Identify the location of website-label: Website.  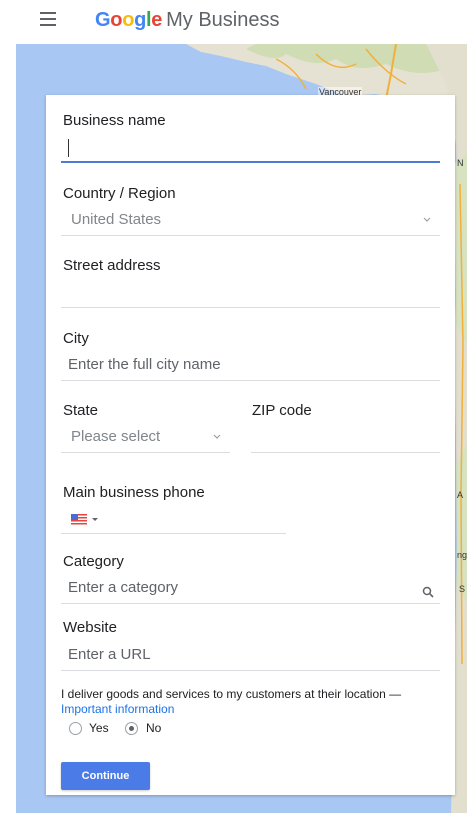
(90, 627).